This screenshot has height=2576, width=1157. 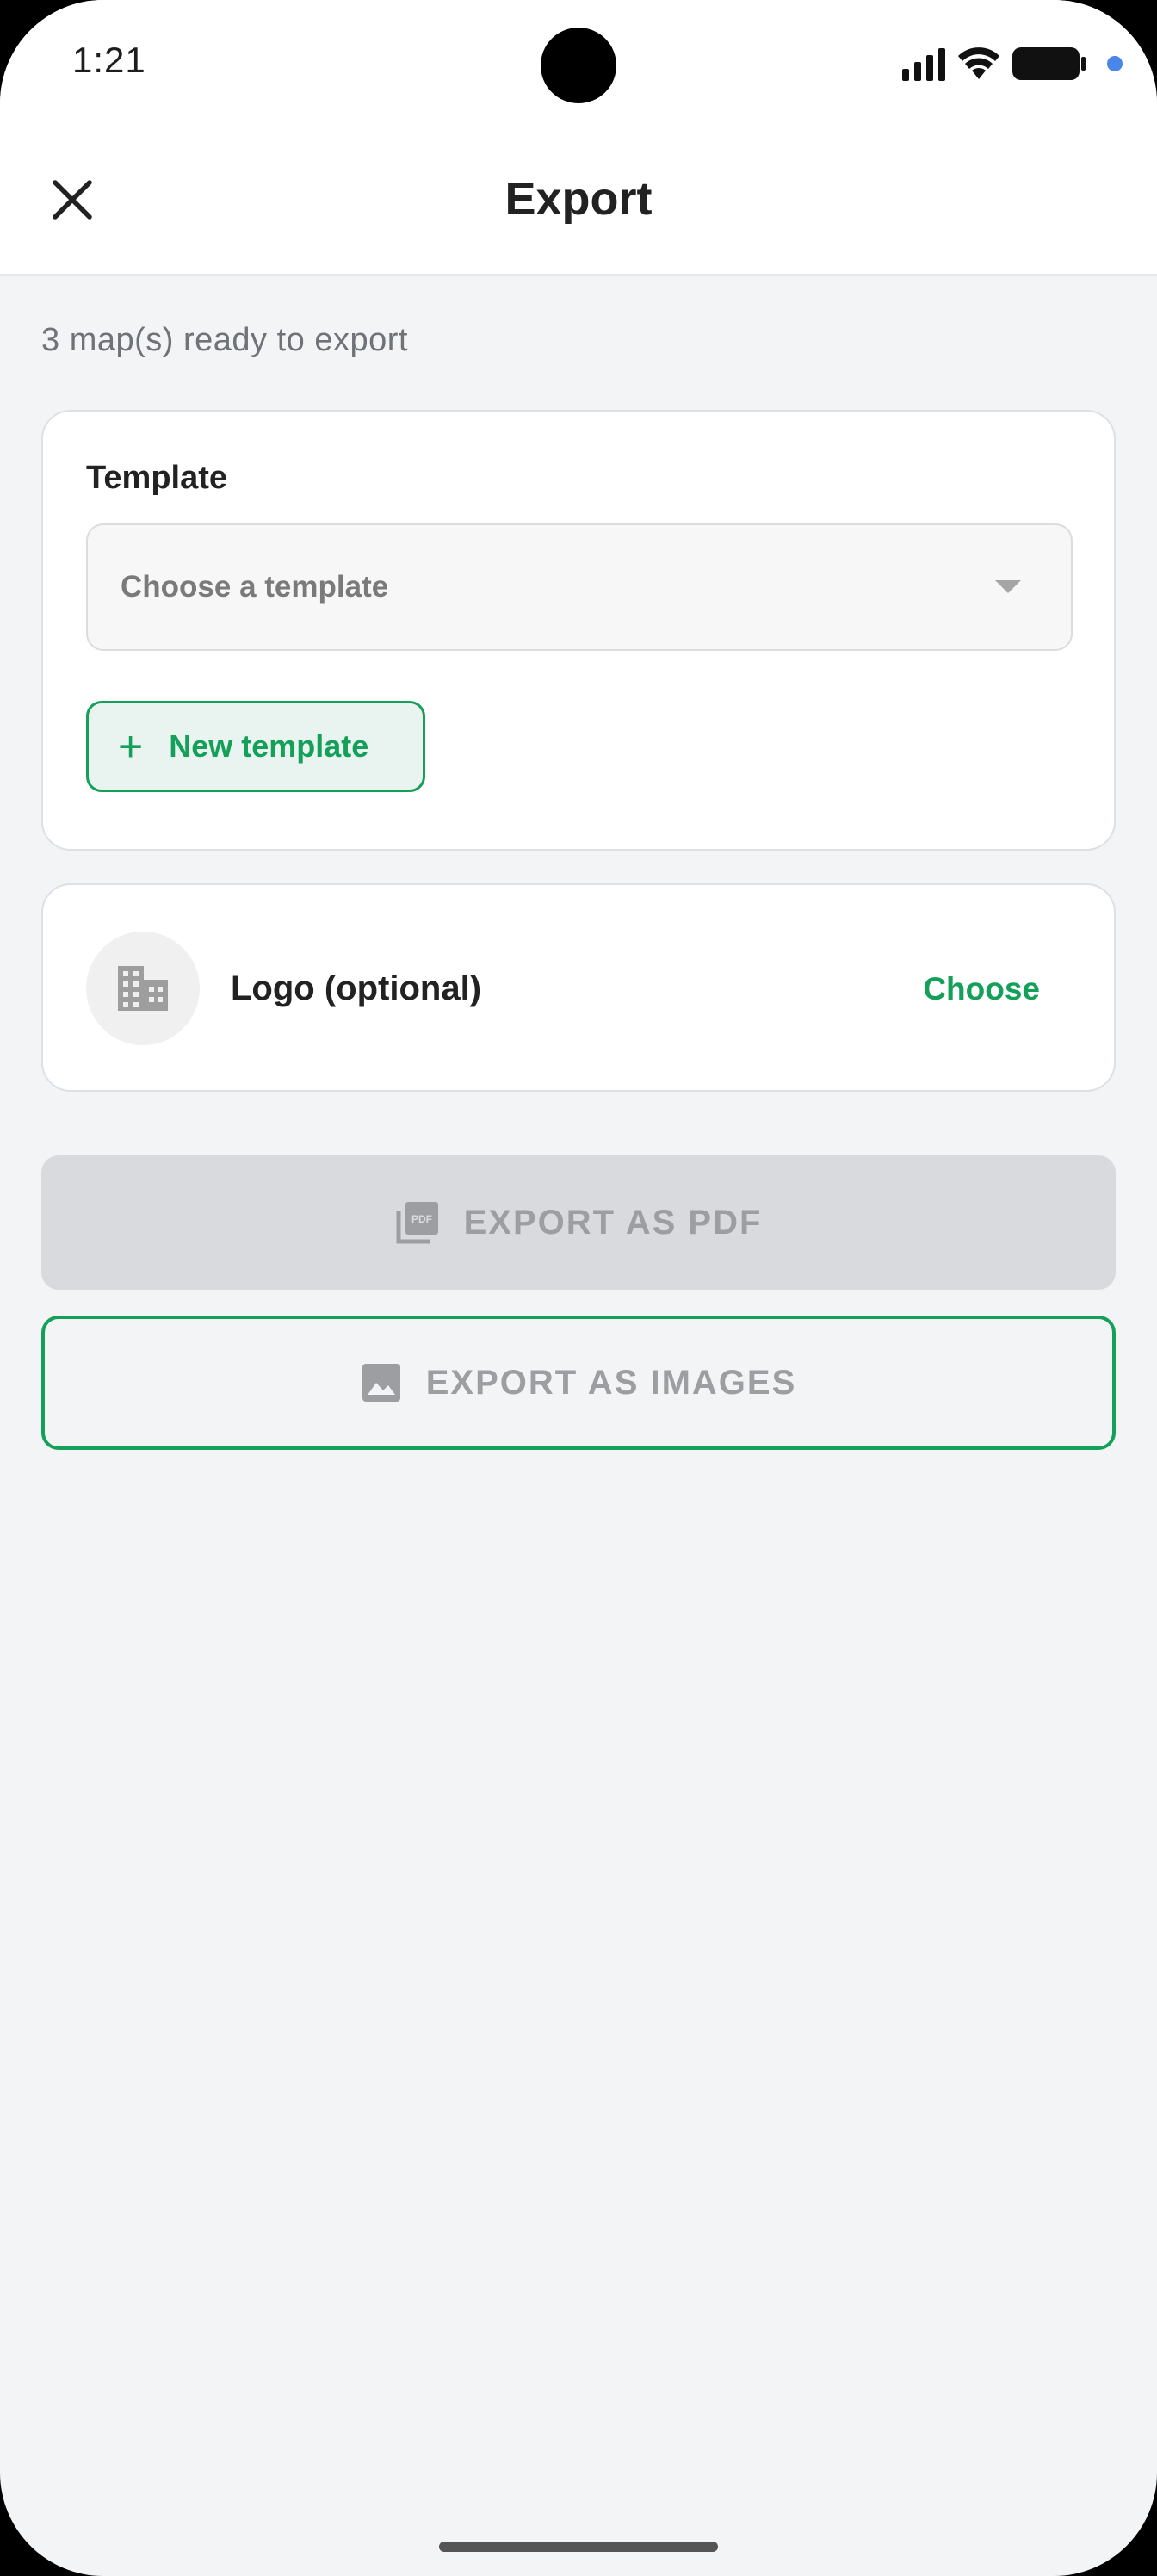 What do you see at coordinates (579, 199) in the screenshot?
I see `page-title: Export` at bounding box center [579, 199].